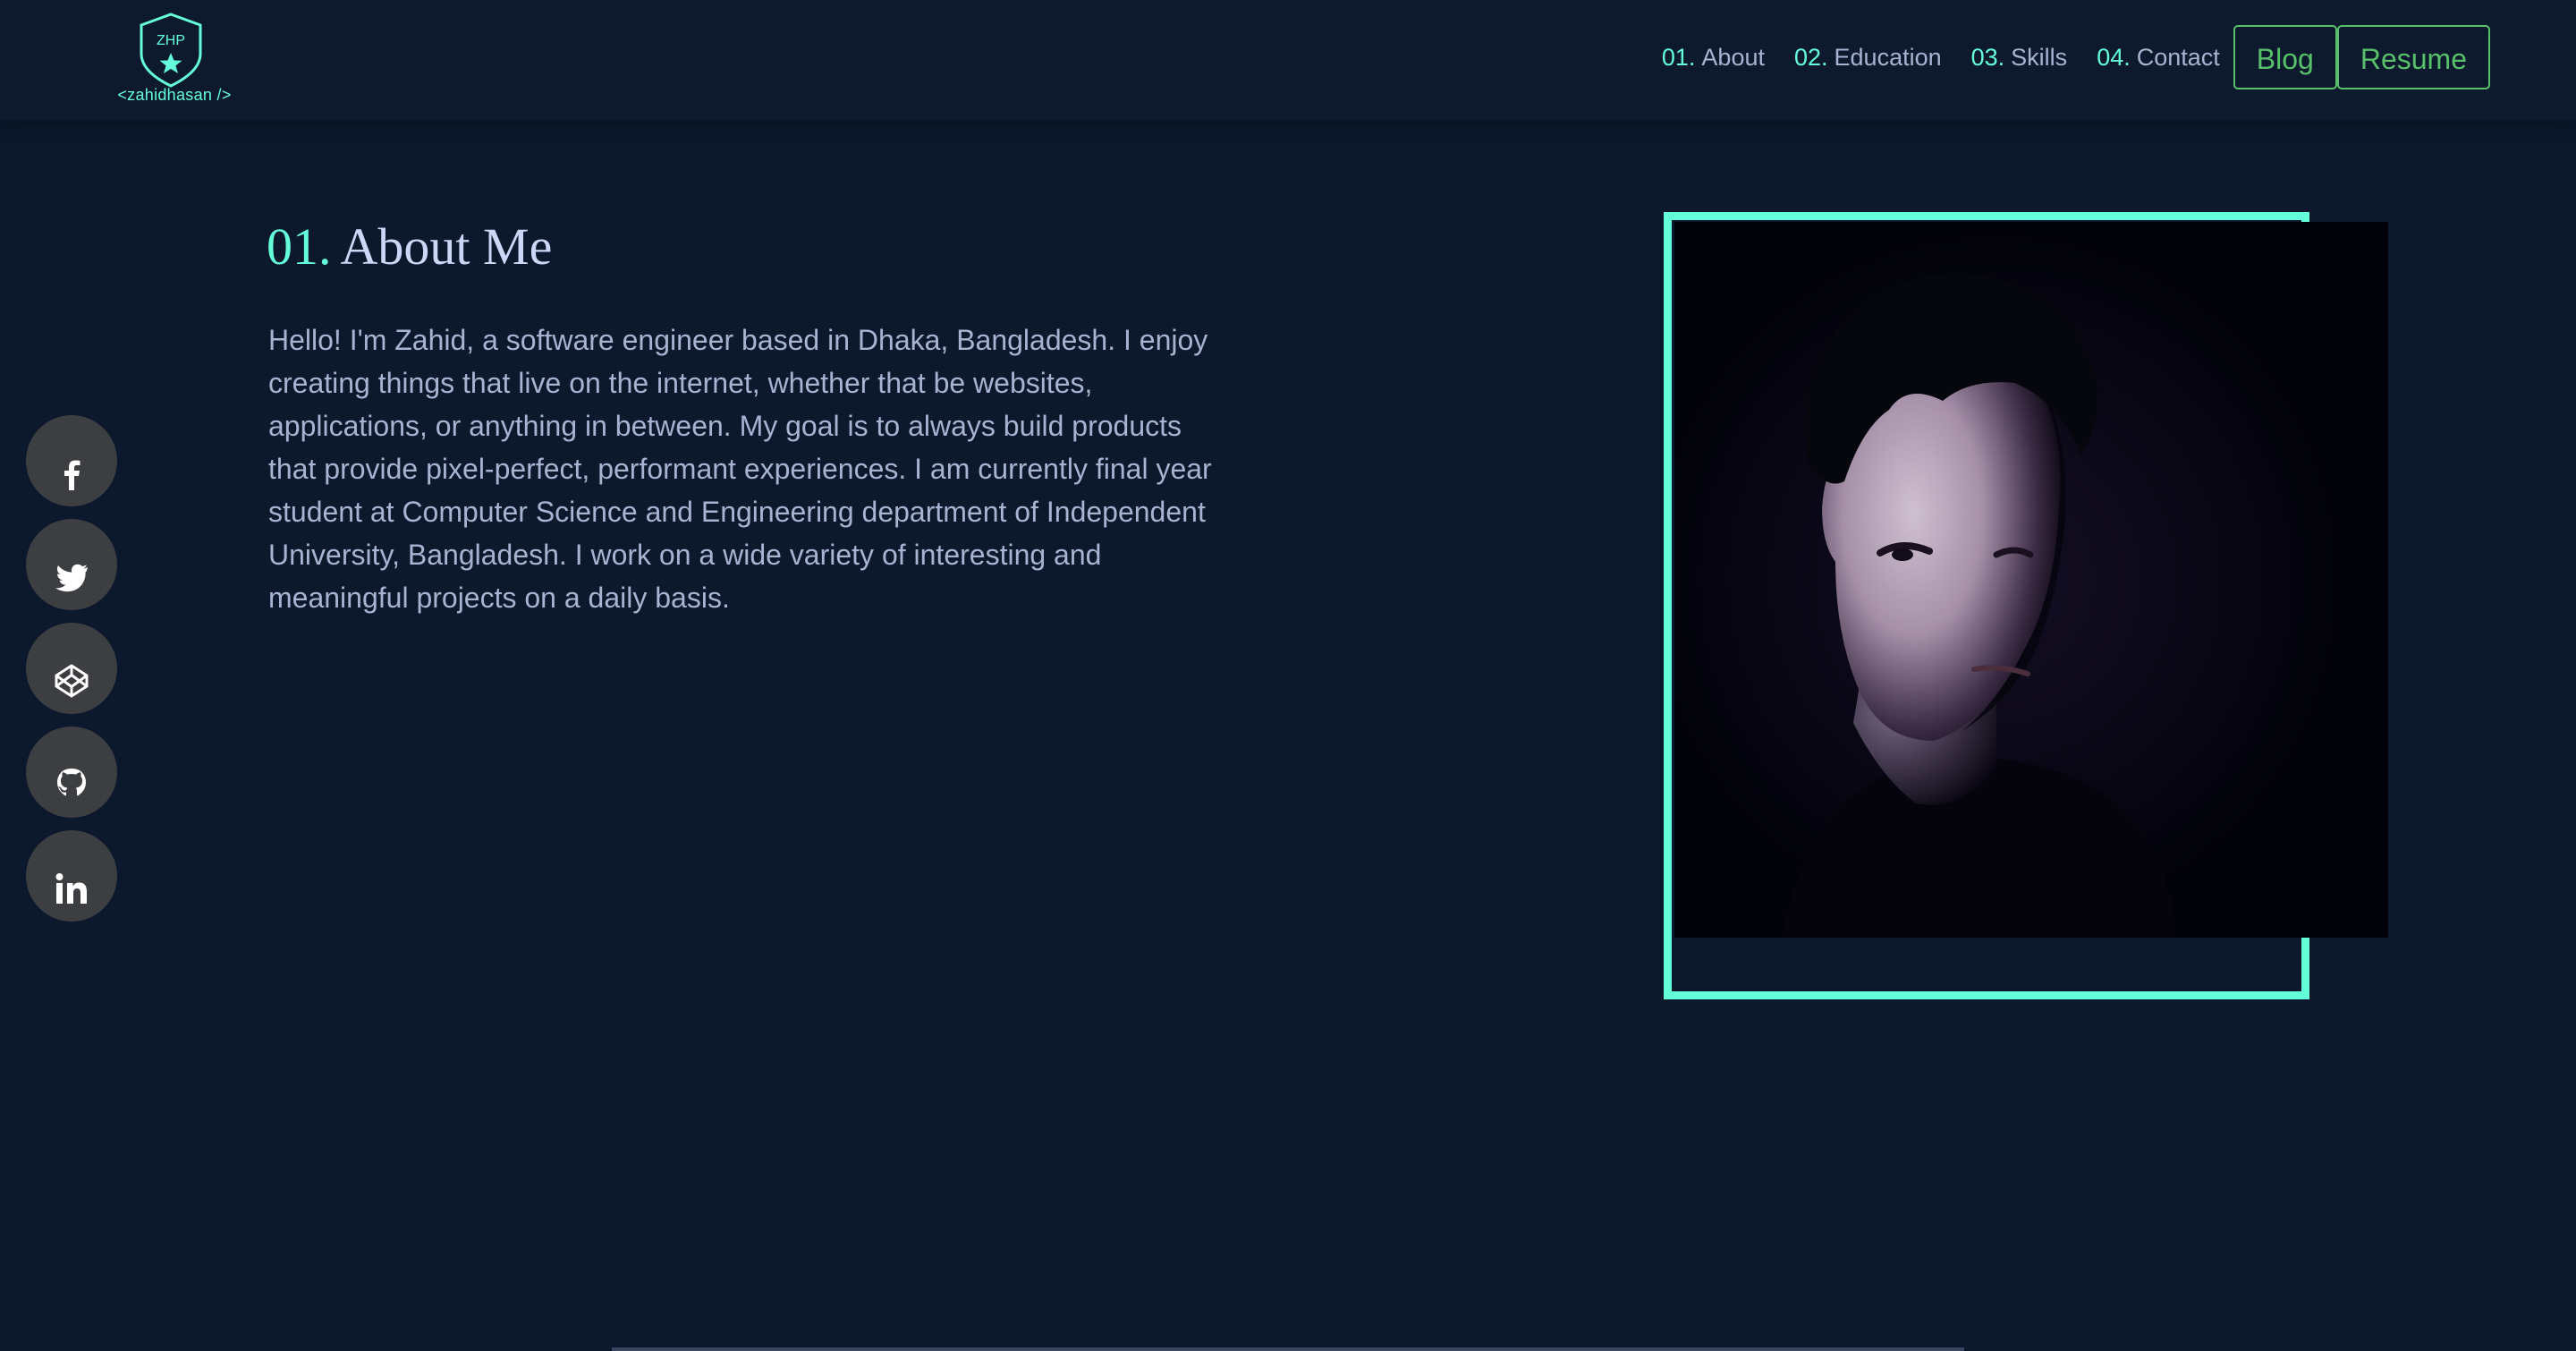  Describe the element at coordinates (71, 889) in the screenshot. I see `linkedin-icon` at that location.